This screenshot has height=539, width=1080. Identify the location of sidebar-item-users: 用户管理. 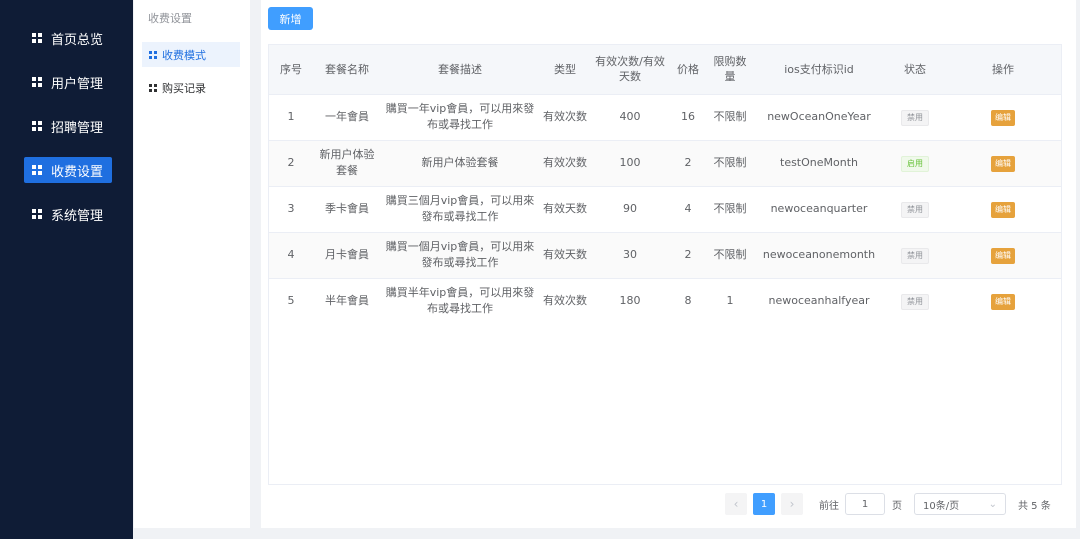
(68, 82).